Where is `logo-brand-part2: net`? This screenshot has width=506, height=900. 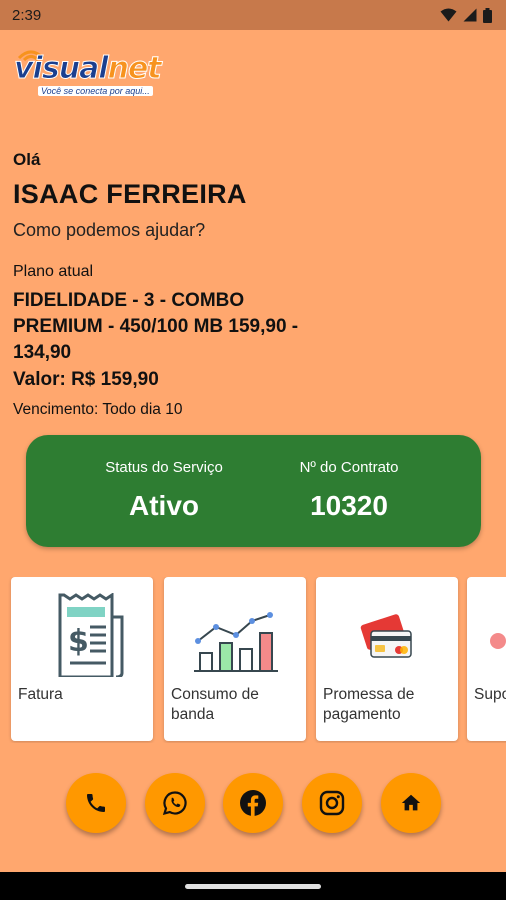 logo-brand-part2: net is located at coordinates (134, 68).